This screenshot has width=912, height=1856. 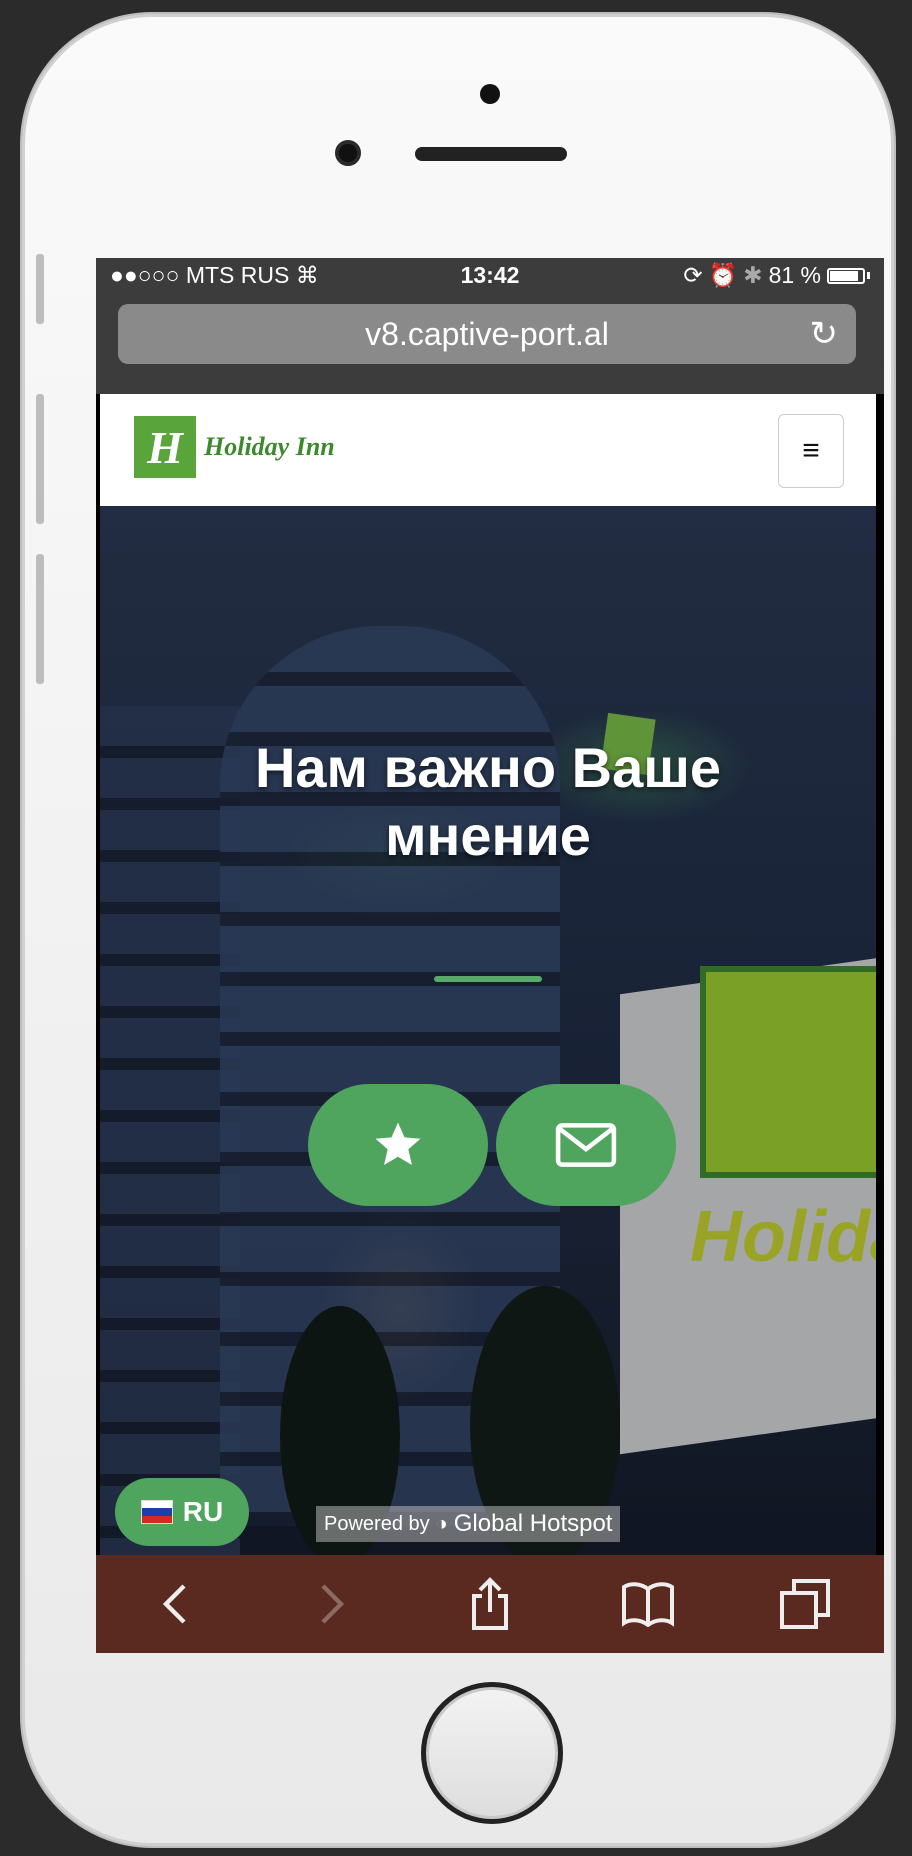 What do you see at coordinates (753, 275) in the screenshot?
I see `bluetooth-icon: ✱` at bounding box center [753, 275].